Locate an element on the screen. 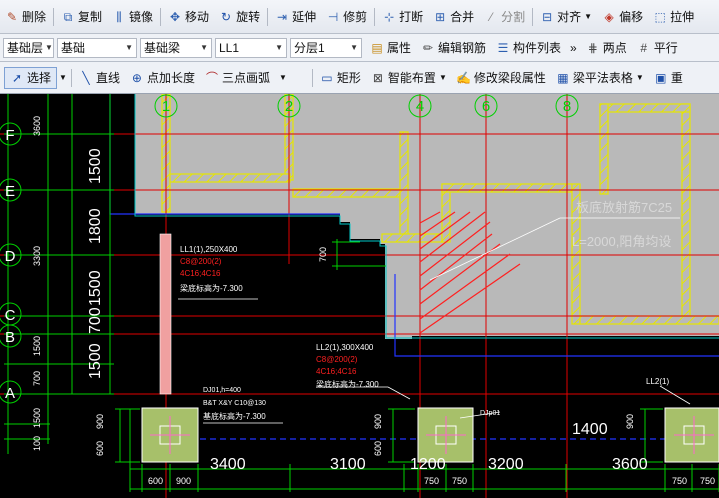 This screenshot has height=498, width=719. ll2-rebar: 4C16;4C16 is located at coordinates (336, 371).